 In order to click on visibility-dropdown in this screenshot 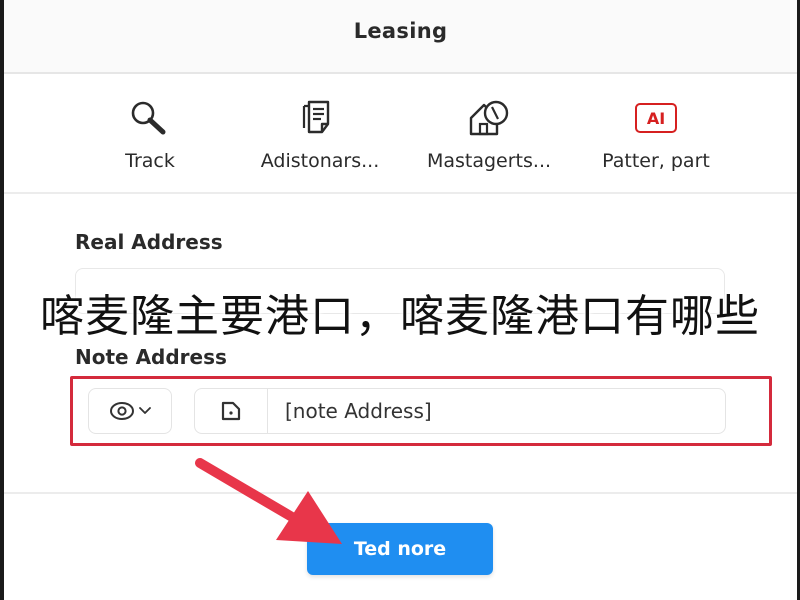, I will do `click(130, 411)`.